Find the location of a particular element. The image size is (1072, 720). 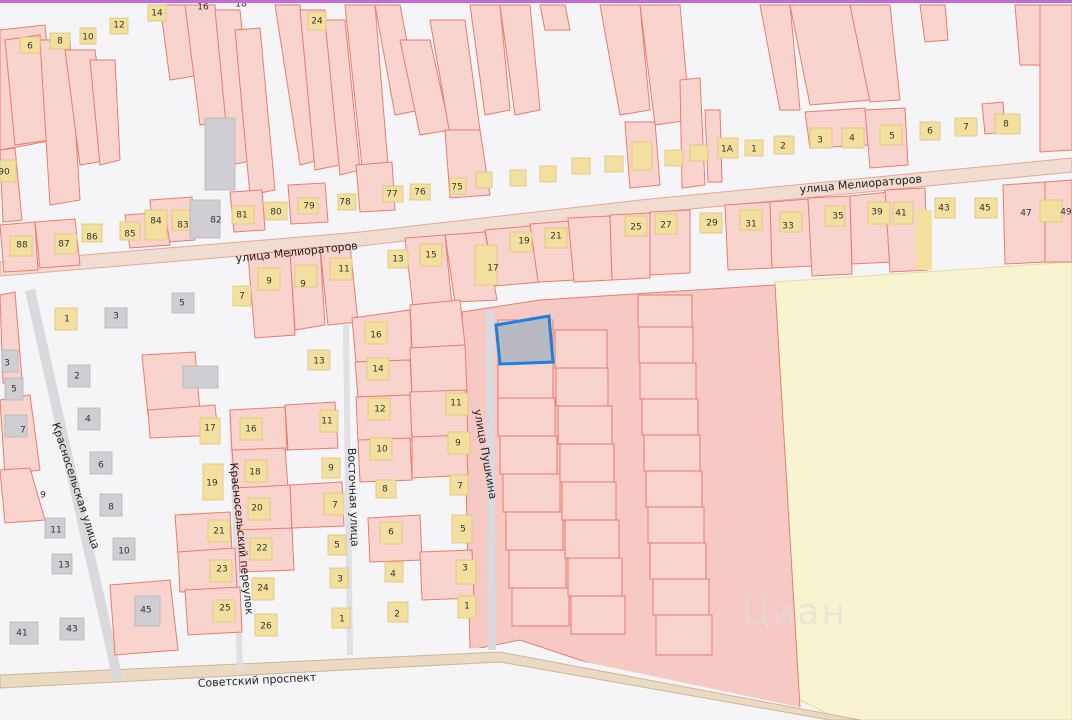

house-number-label: 49 is located at coordinates (1066, 213).